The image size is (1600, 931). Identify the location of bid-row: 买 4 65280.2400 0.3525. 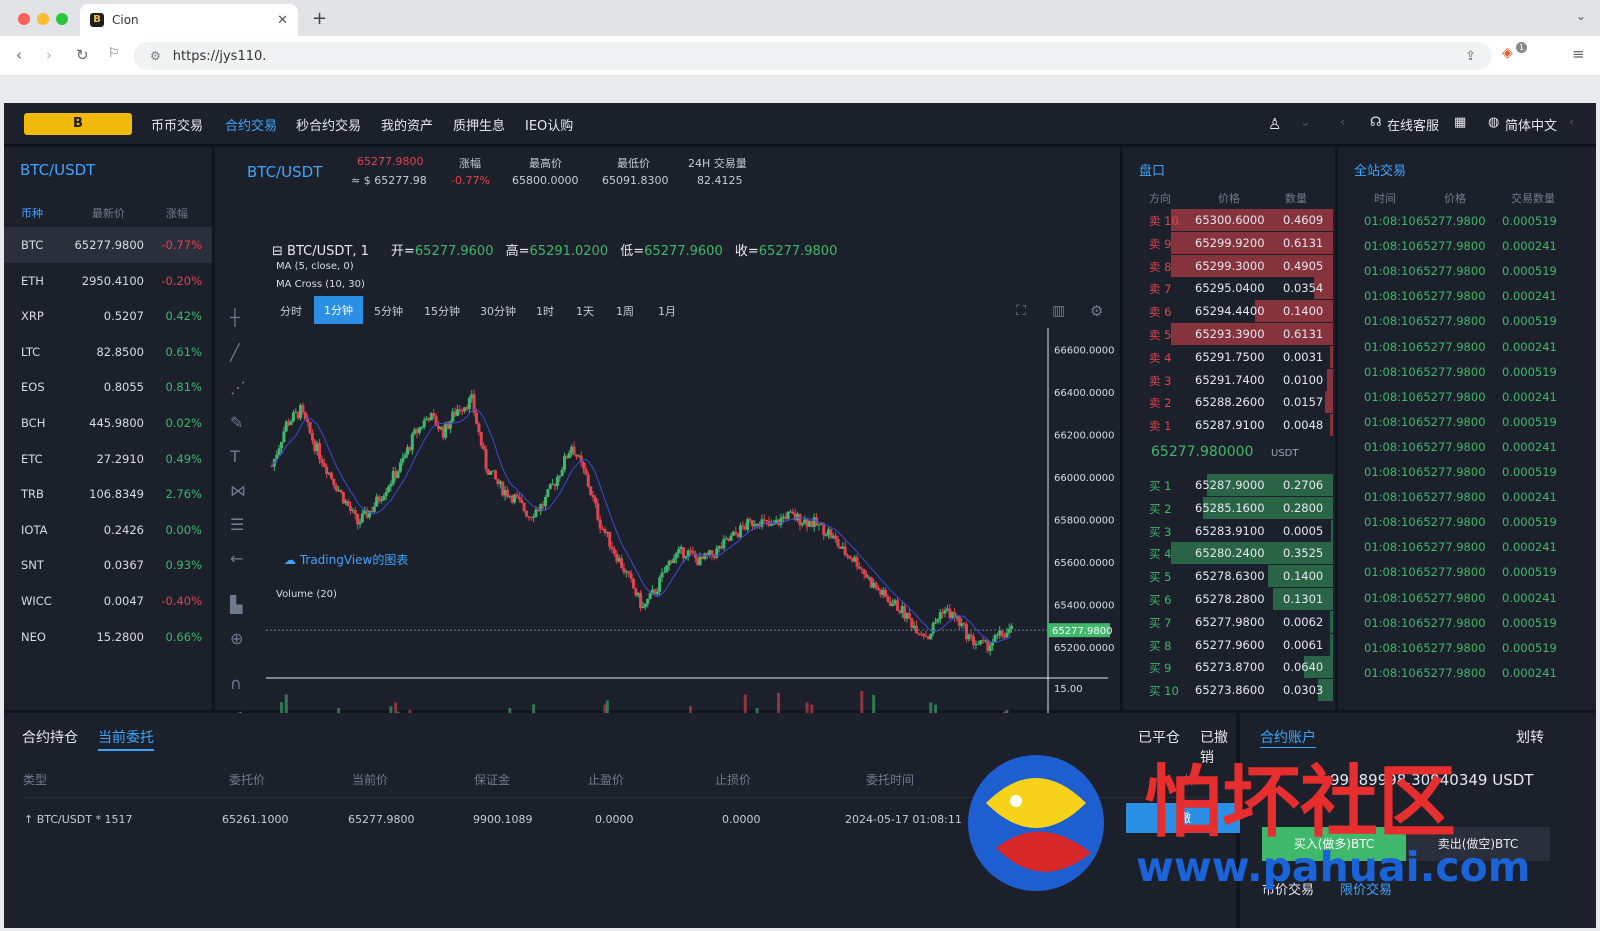
(1228, 553).